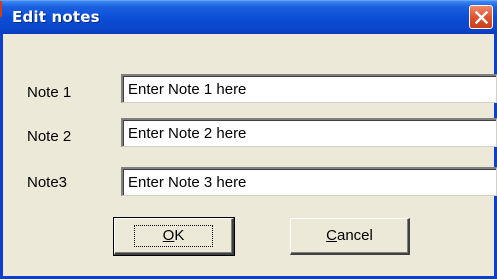  I want to click on ok-button: OK, so click(174, 236).